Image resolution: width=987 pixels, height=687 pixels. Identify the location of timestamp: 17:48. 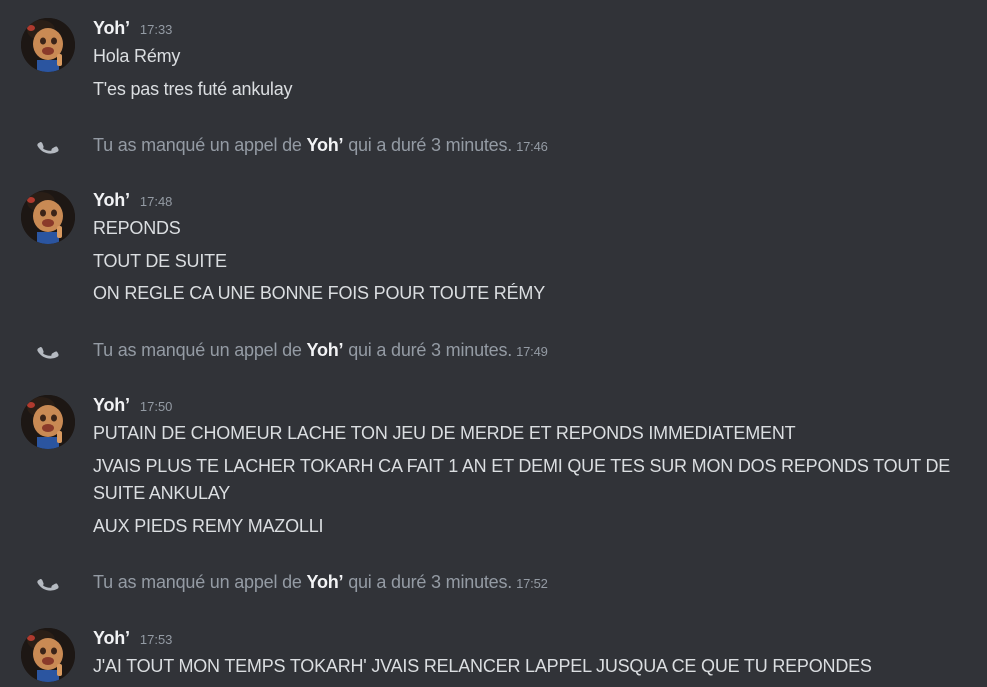
(156, 201).